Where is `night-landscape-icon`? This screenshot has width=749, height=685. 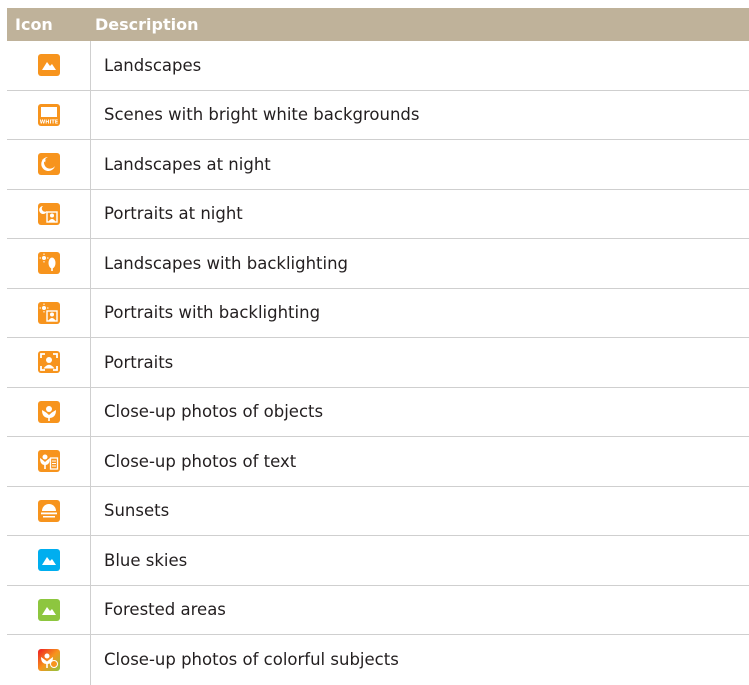
night-landscape-icon is located at coordinates (48, 164).